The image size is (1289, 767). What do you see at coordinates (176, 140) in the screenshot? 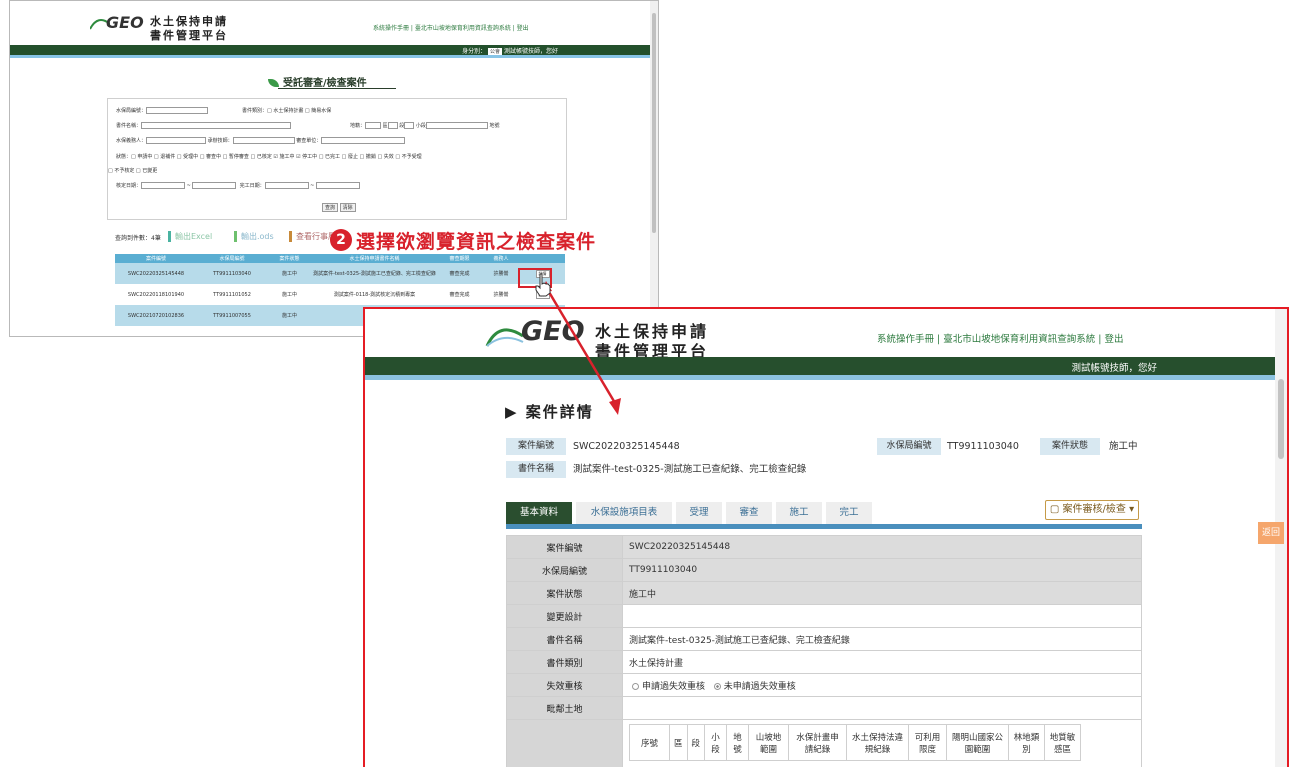
I see `owner-input` at bounding box center [176, 140].